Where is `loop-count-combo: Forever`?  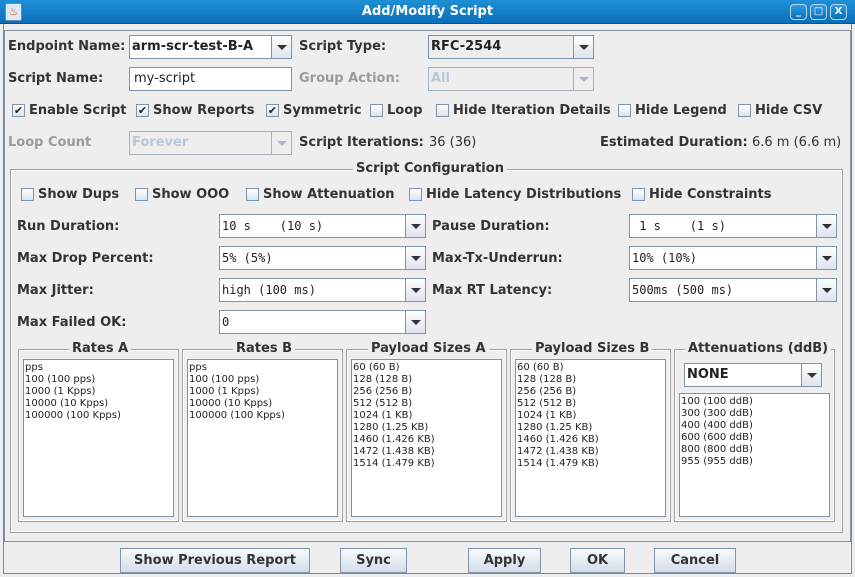 loop-count-combo: Forever is located at coordinates (210, 143).